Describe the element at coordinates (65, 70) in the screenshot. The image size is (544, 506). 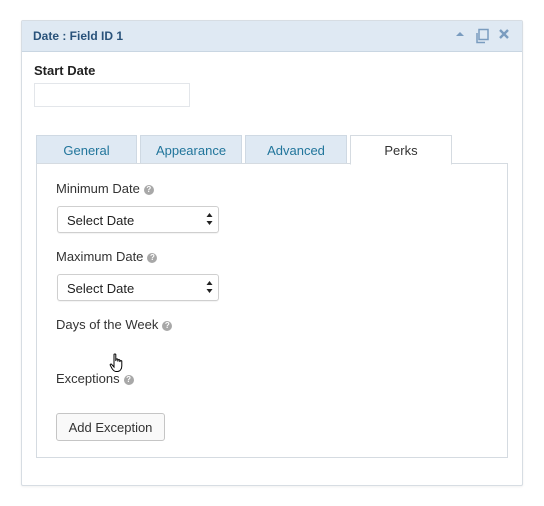
I see `field-label: Start Date` at that location.